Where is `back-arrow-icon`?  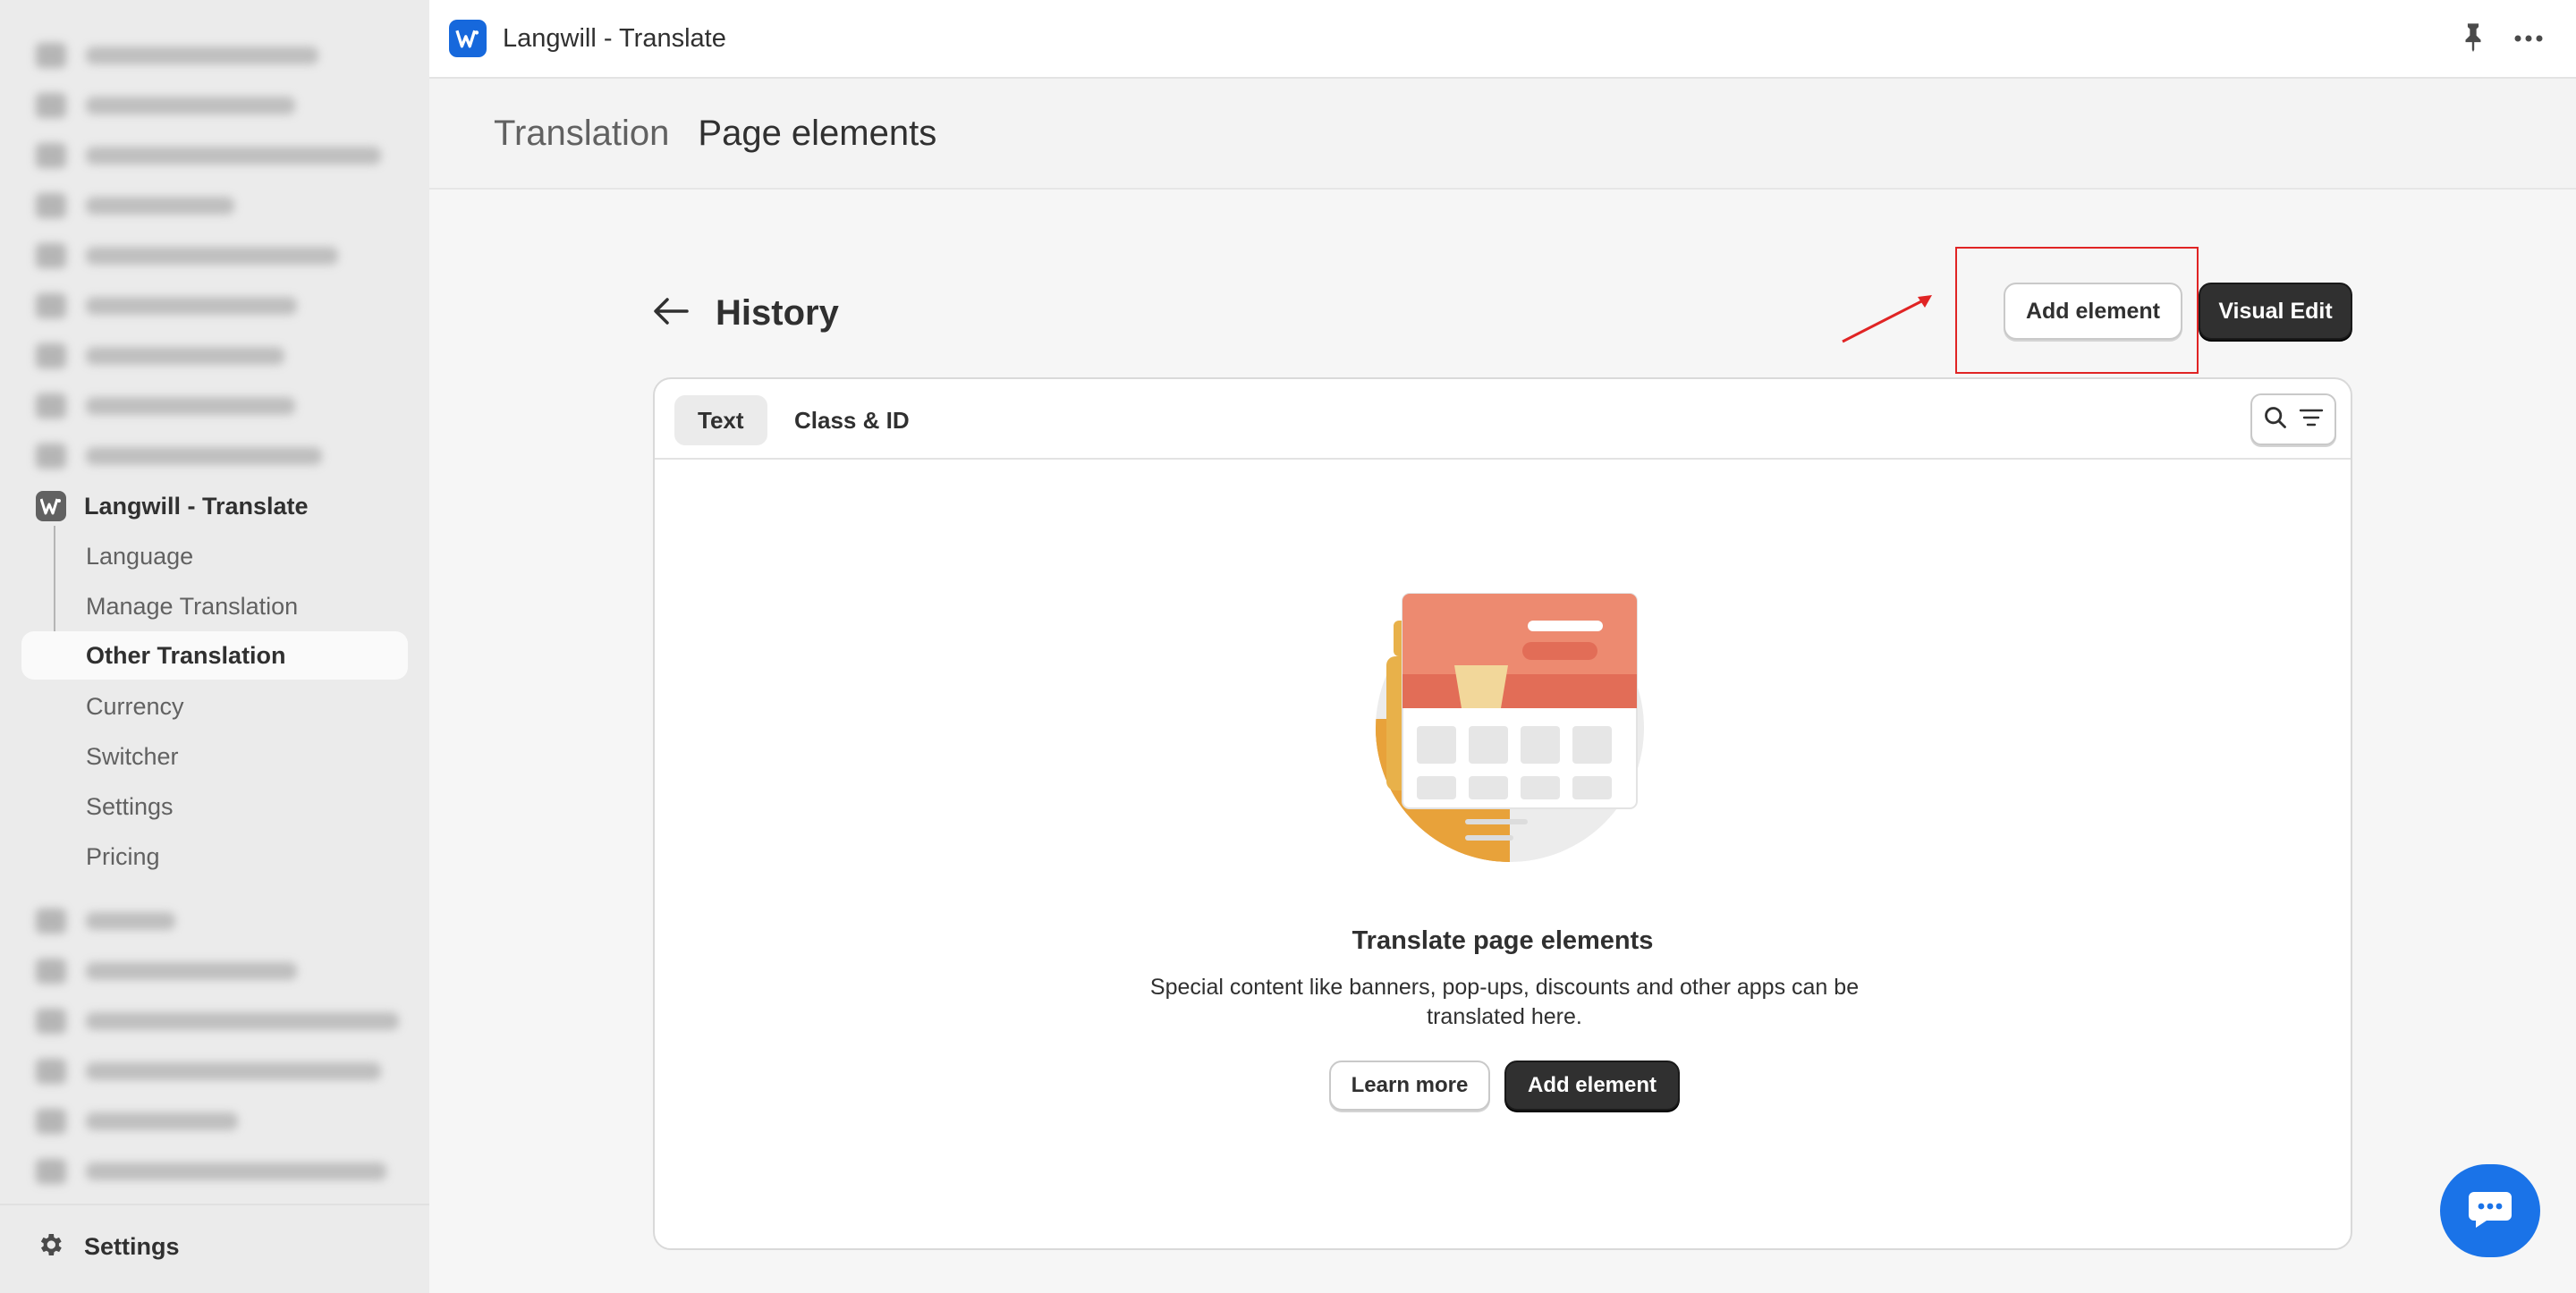 back-arrow-icon is located at coordinates (671, 314).